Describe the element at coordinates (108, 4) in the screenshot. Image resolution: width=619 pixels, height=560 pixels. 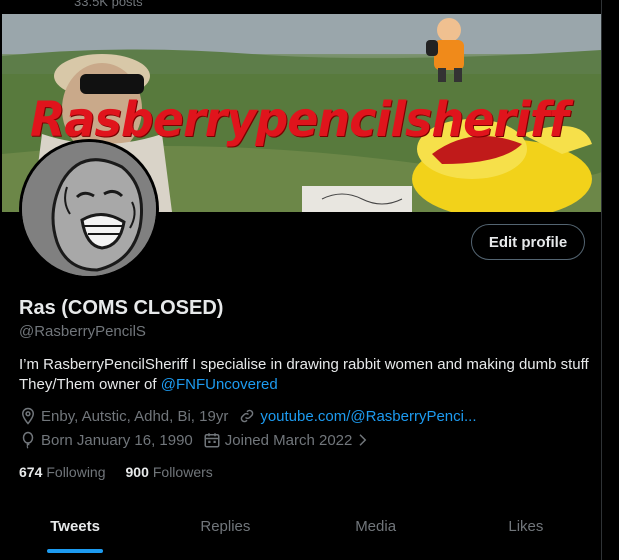
I see `posts-count: 33.5K posts` at that location.